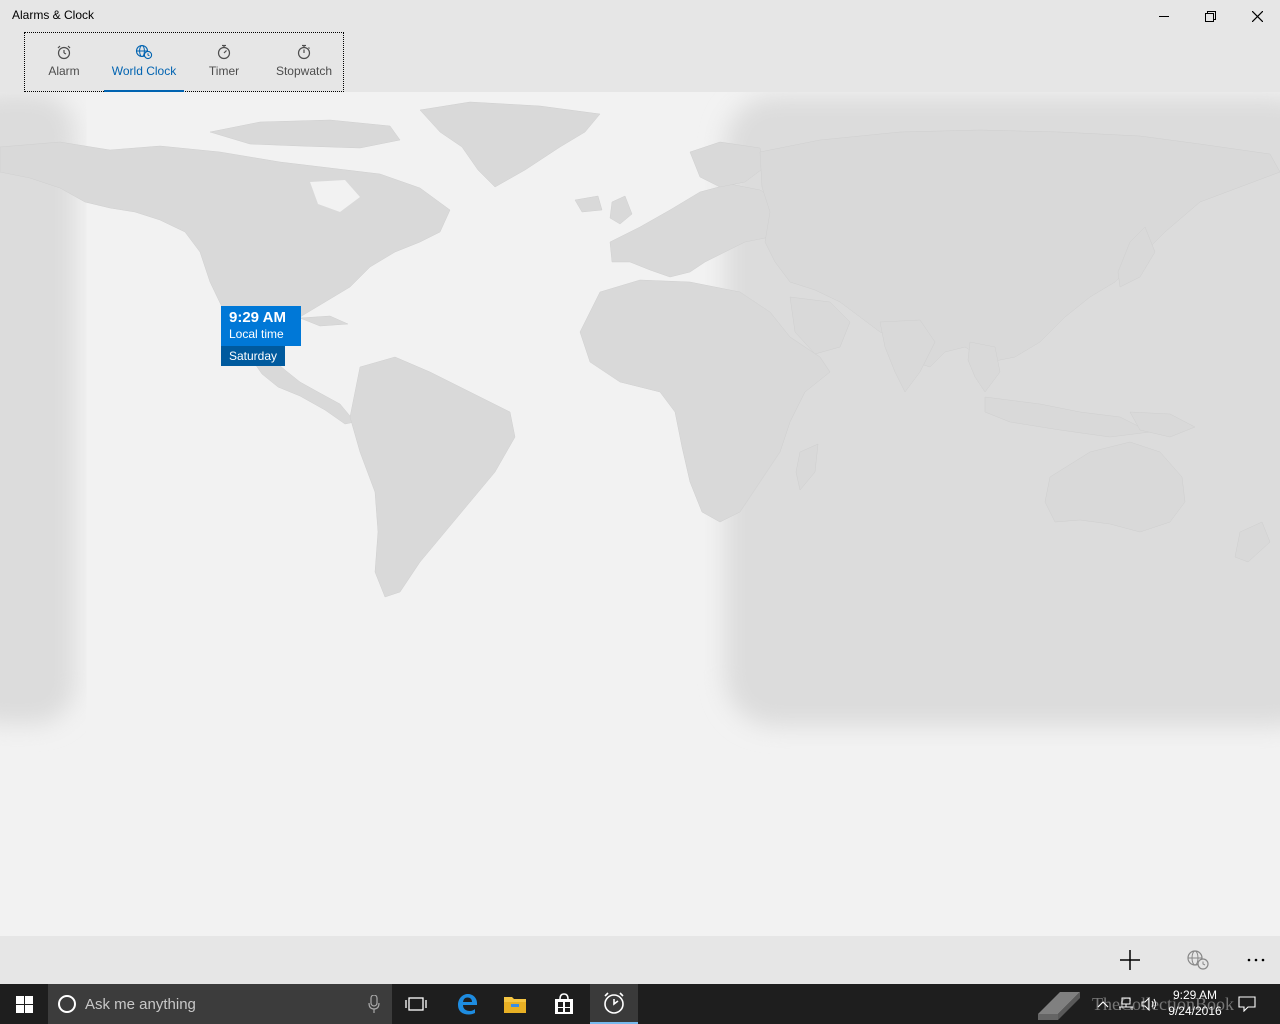 This screenshot has height=1024, width=1280. Describe the element at coordinates (1195, 1011) in the screenshot. I see `system-date: 9/24/2016` at that location.